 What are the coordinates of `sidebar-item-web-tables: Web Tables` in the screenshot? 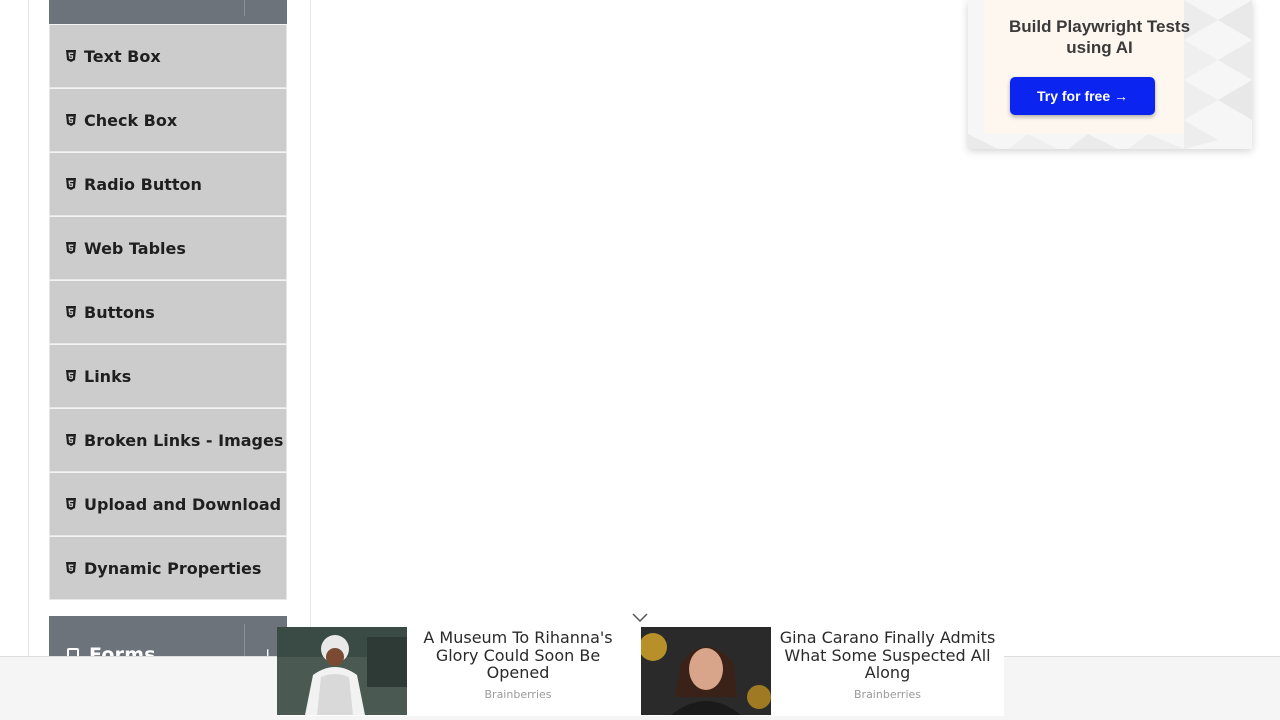 It's located at (168, 248).